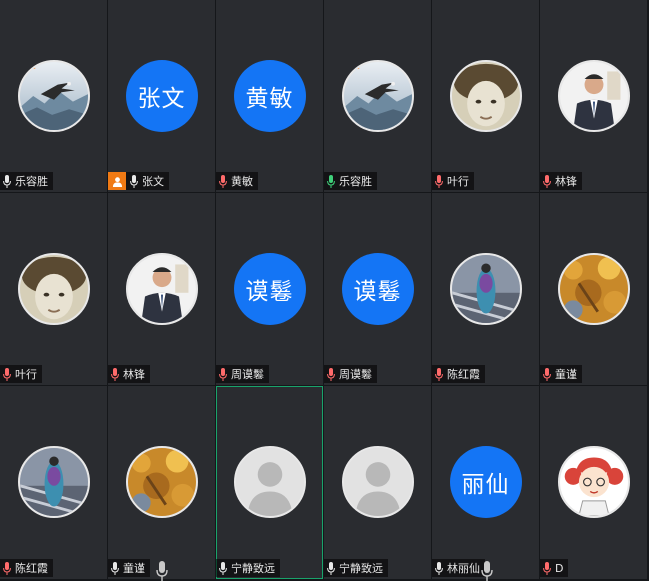 The width and height of the screenshot is (649, 581). I want to click on floating-mic-icon, so click(162, 571).